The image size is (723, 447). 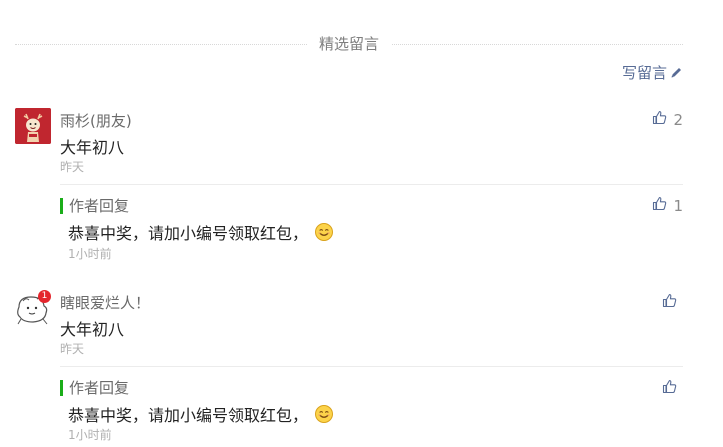 What do you see at coordinates (96, 120) in the screenshot?
I see `comment-nickname: 雨杉(朋友)` at bounding box center [96, 120].